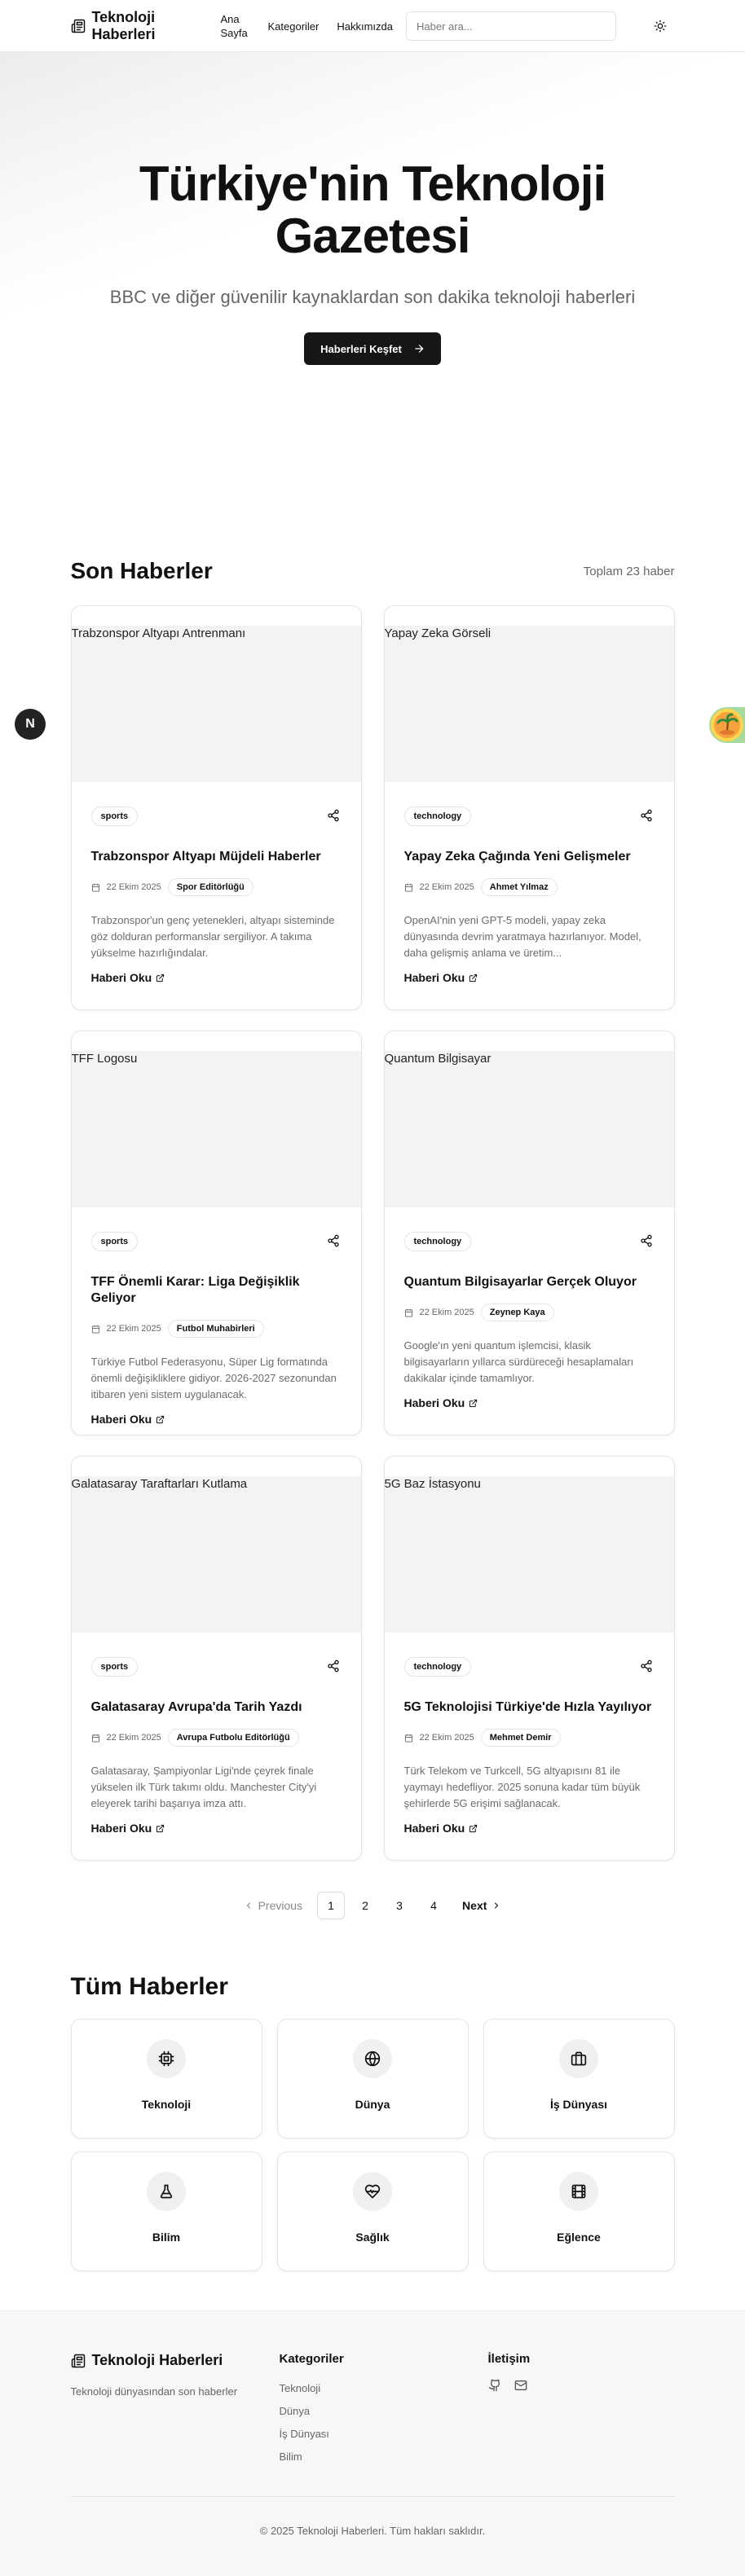 Image resolution: width=745 pixels, height=2576 pixels. Describe the element at coordinates (520, 2385) in the screenshot. I see `mail-icon` at that location.